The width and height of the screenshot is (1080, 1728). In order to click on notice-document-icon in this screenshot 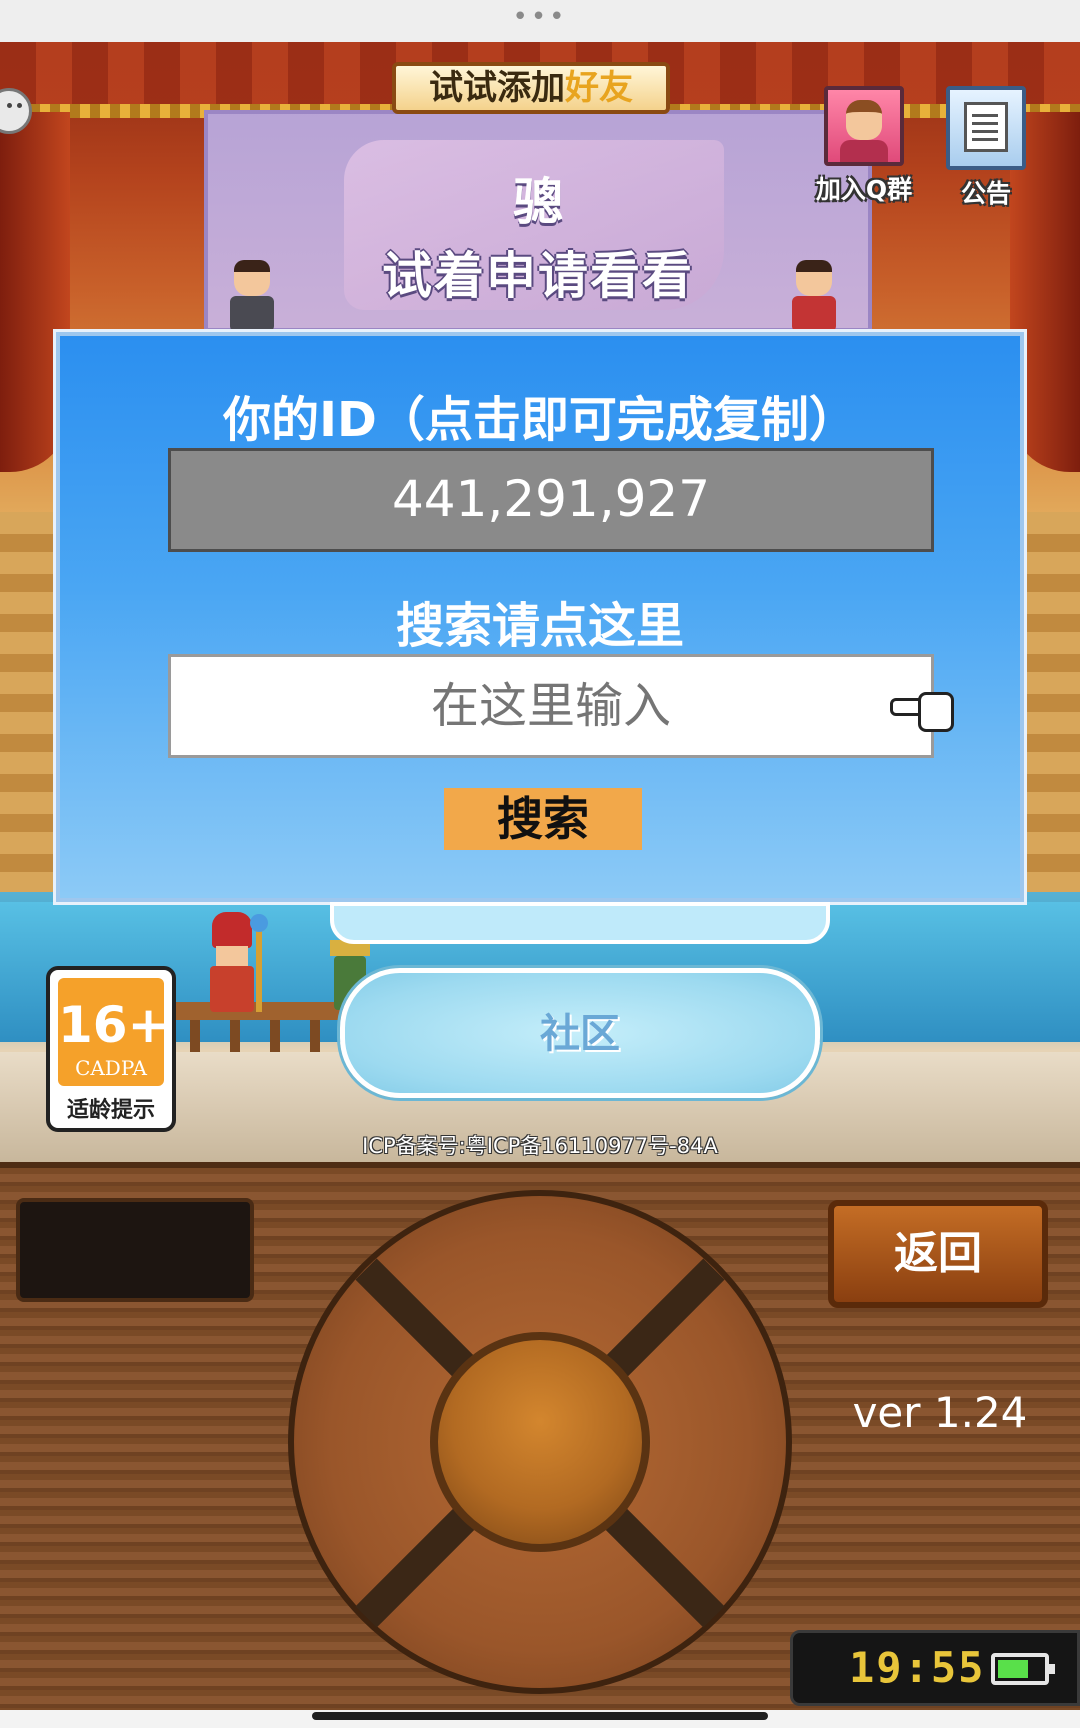, I will do `click(986, 128)`.